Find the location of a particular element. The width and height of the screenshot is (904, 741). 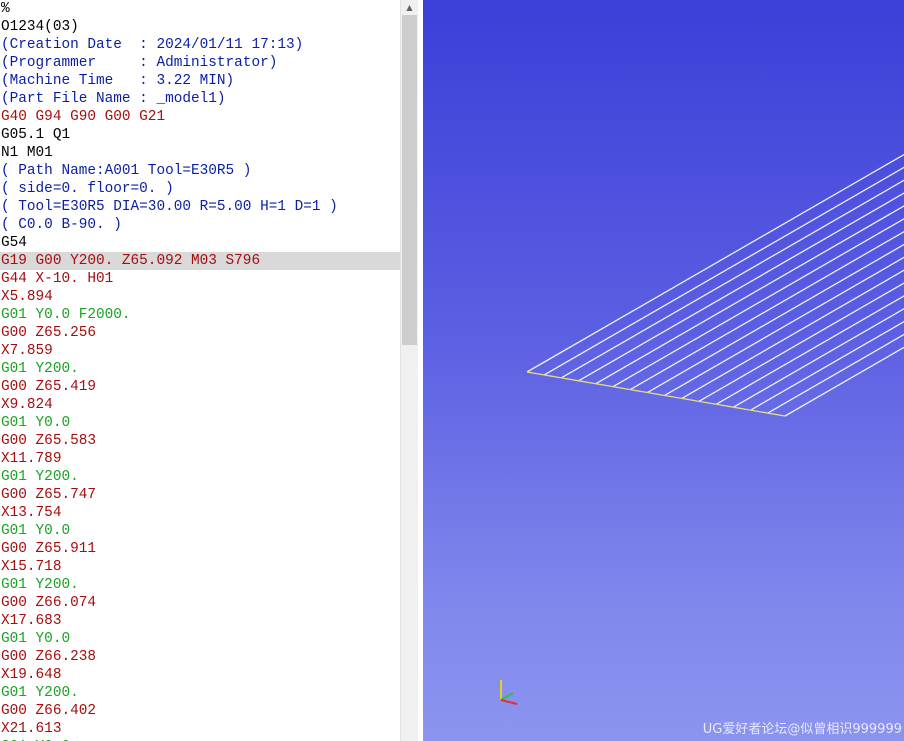

nc-code-line: G05.1 Q1 is located at coordinates (200, 135).